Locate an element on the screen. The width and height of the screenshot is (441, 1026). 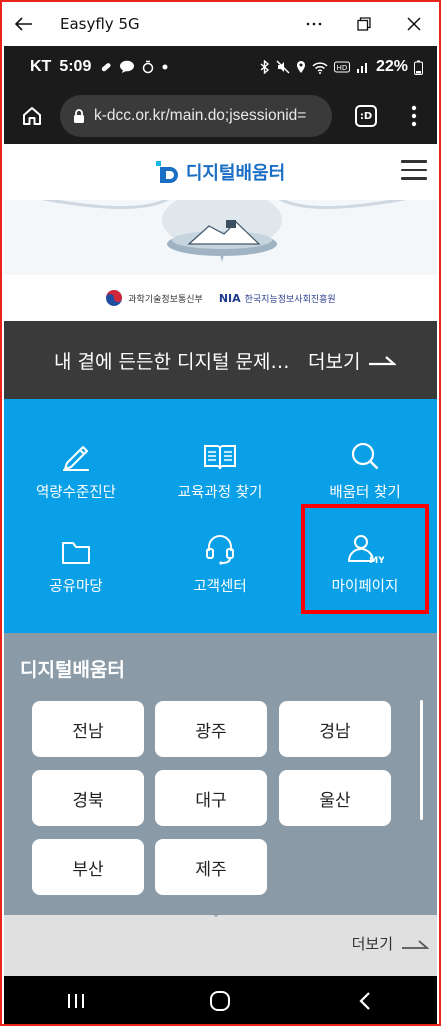
home-icon is located at coordinates (32, 116).